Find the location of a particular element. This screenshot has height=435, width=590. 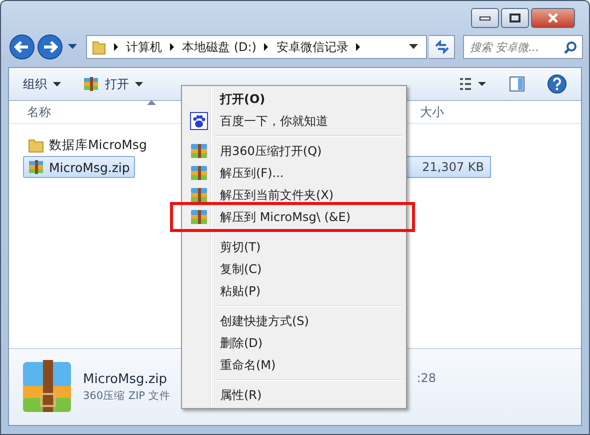

maximize-button is located at coordinates (515, 18).